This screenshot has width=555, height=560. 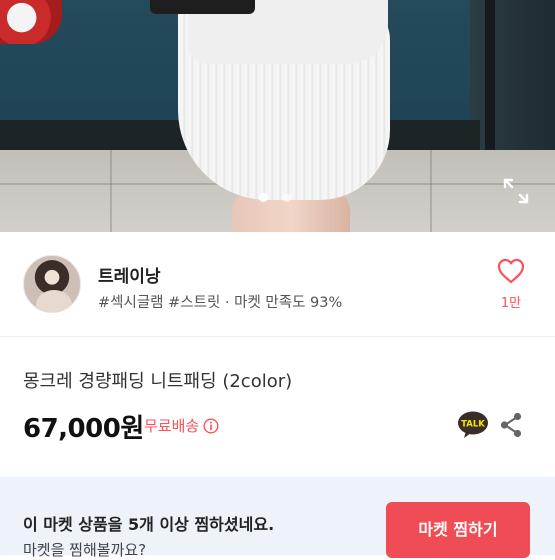 What do you see at coordinates (172, 426) in the screenshot?
I see `shipping-label: 무료배송` at bounding box center [172, 426].